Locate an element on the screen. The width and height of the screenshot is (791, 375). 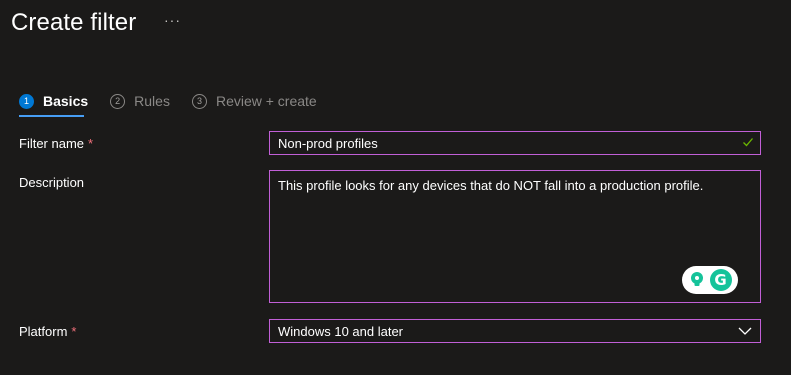
step-label-rules: Rules is located at coordinates (152, 101).